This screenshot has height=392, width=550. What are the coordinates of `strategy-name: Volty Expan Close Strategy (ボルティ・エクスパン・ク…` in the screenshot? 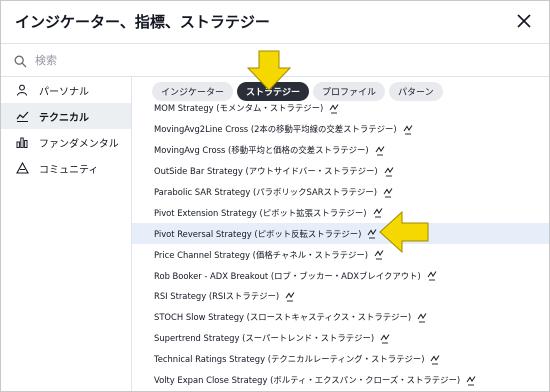 It's located at (307, 380).